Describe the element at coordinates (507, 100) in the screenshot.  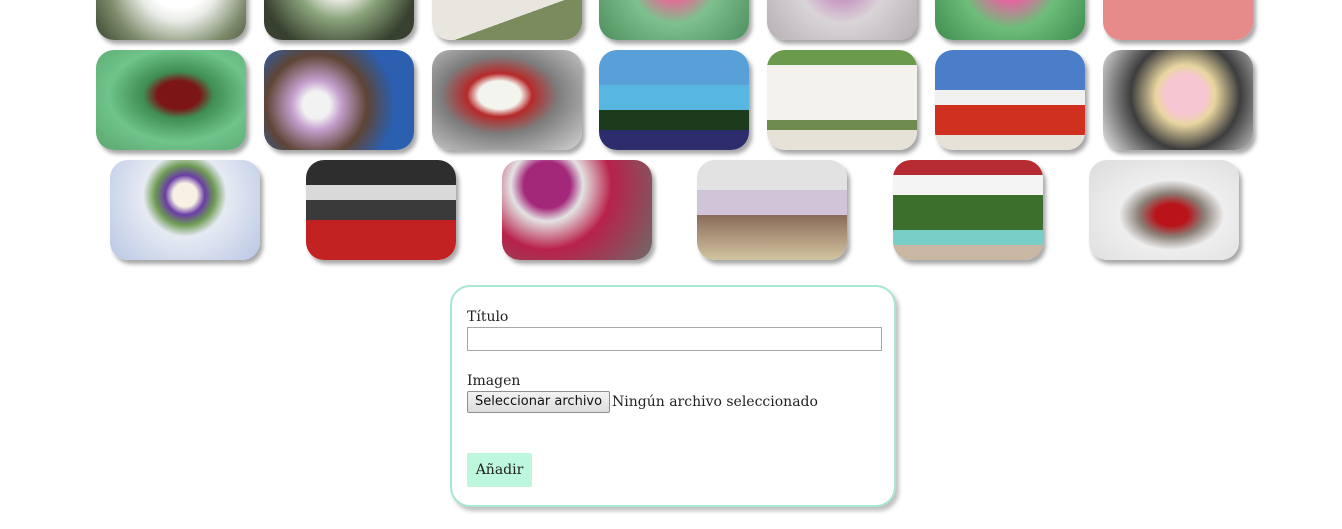
I see `gallery-image-calla-lily-bouquet` at that location.